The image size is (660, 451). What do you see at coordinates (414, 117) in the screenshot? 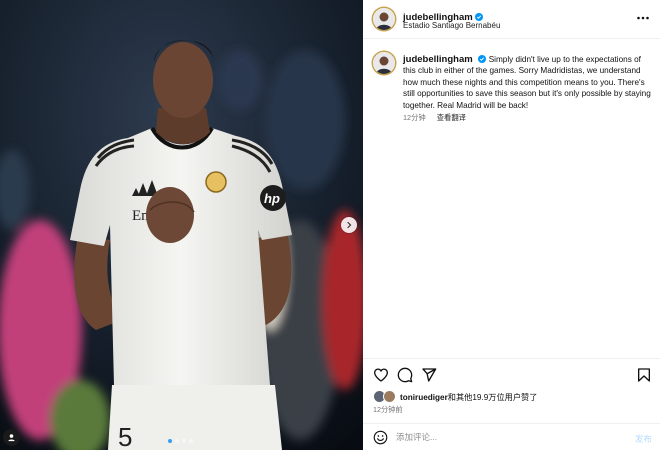
I see `post-time: 12分钟` at bounding box center [414, 117].